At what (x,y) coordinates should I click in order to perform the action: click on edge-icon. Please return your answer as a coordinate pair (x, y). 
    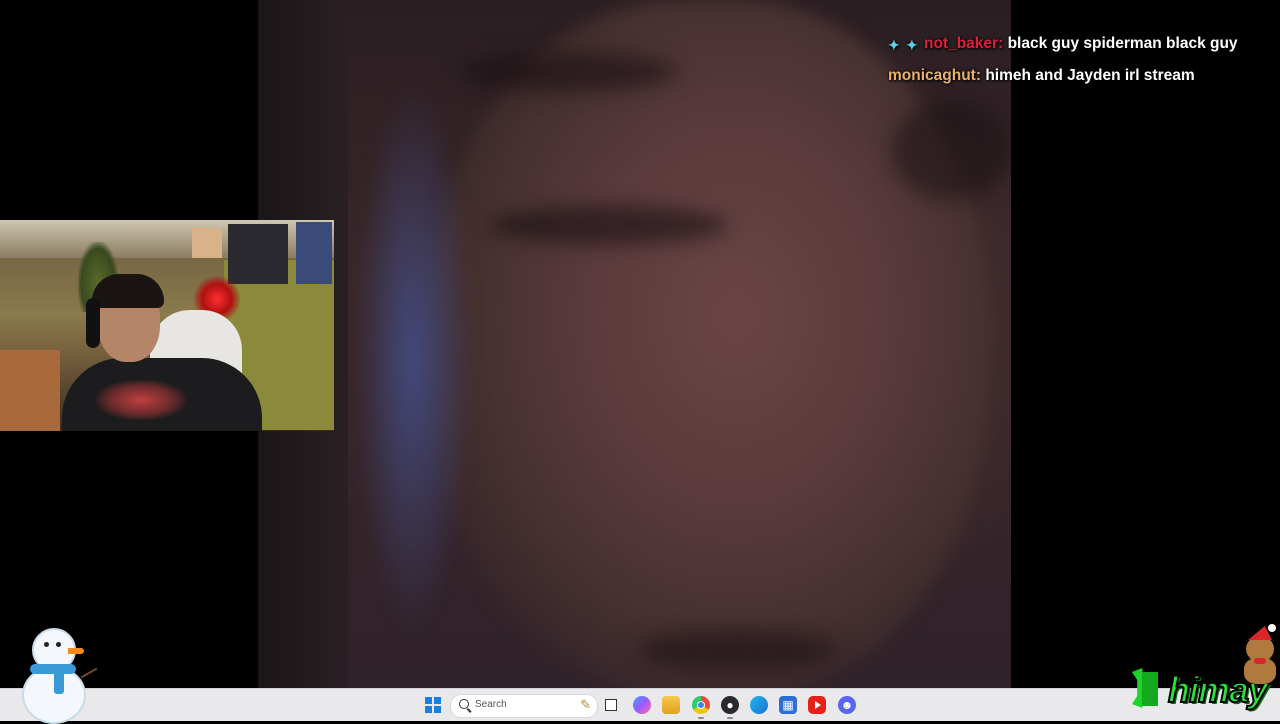
    Looking at the image, I should click on (759, 705).